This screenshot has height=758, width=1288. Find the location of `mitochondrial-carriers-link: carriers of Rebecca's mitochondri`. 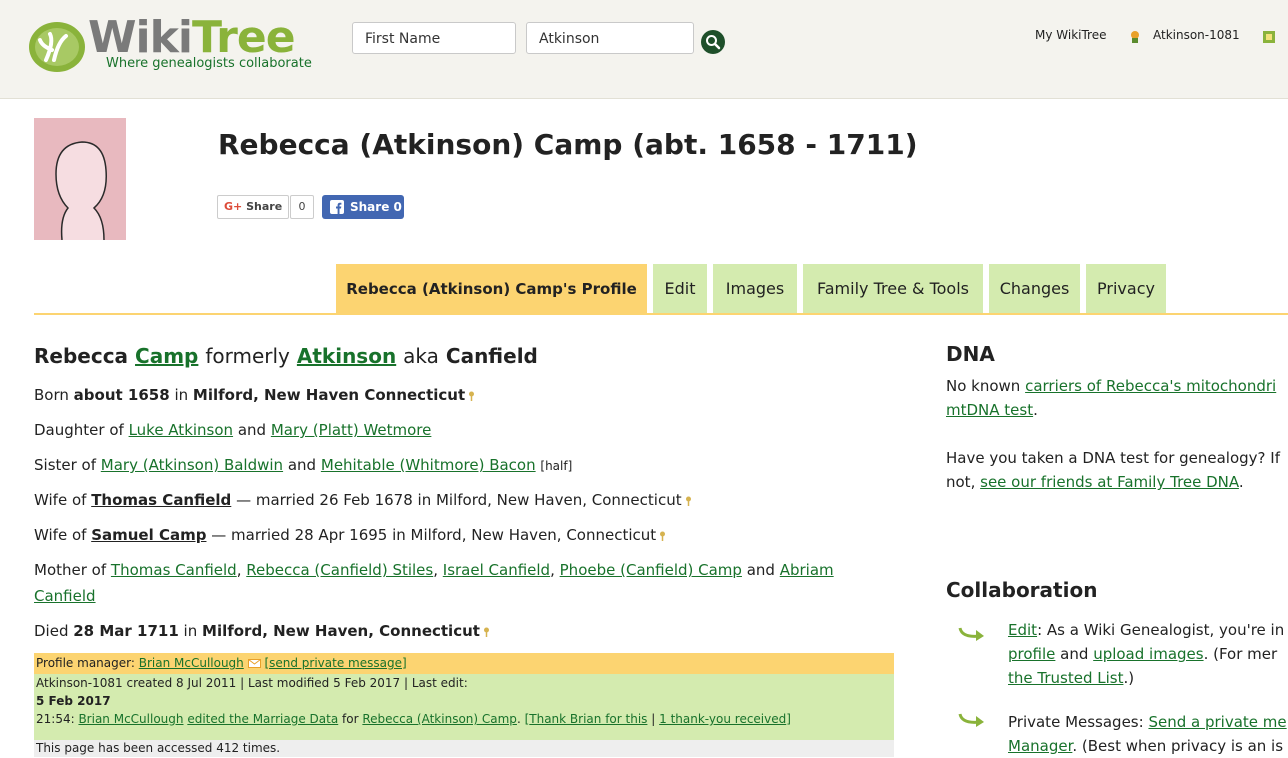

mitochondrial-carriers-link: carriers of Rebecca's mitochondri is located at coordinates (1150, 386).